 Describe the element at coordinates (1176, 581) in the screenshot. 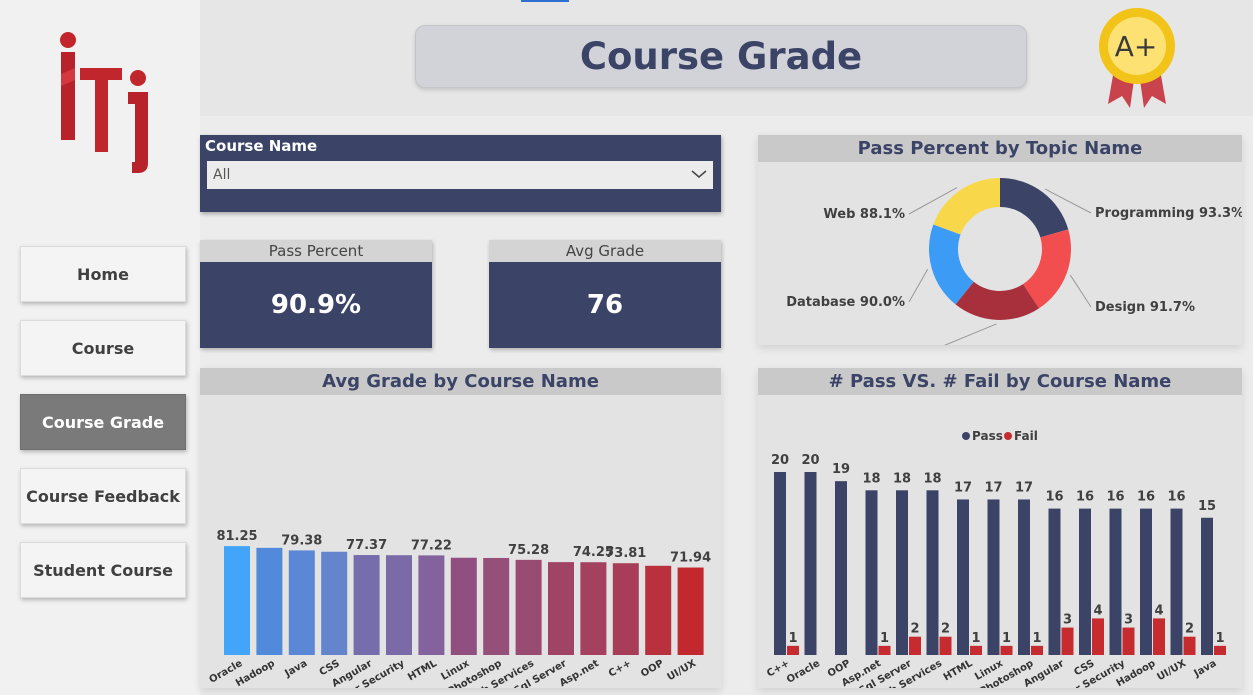

I see `pass-bar-ui-ux` at that location.